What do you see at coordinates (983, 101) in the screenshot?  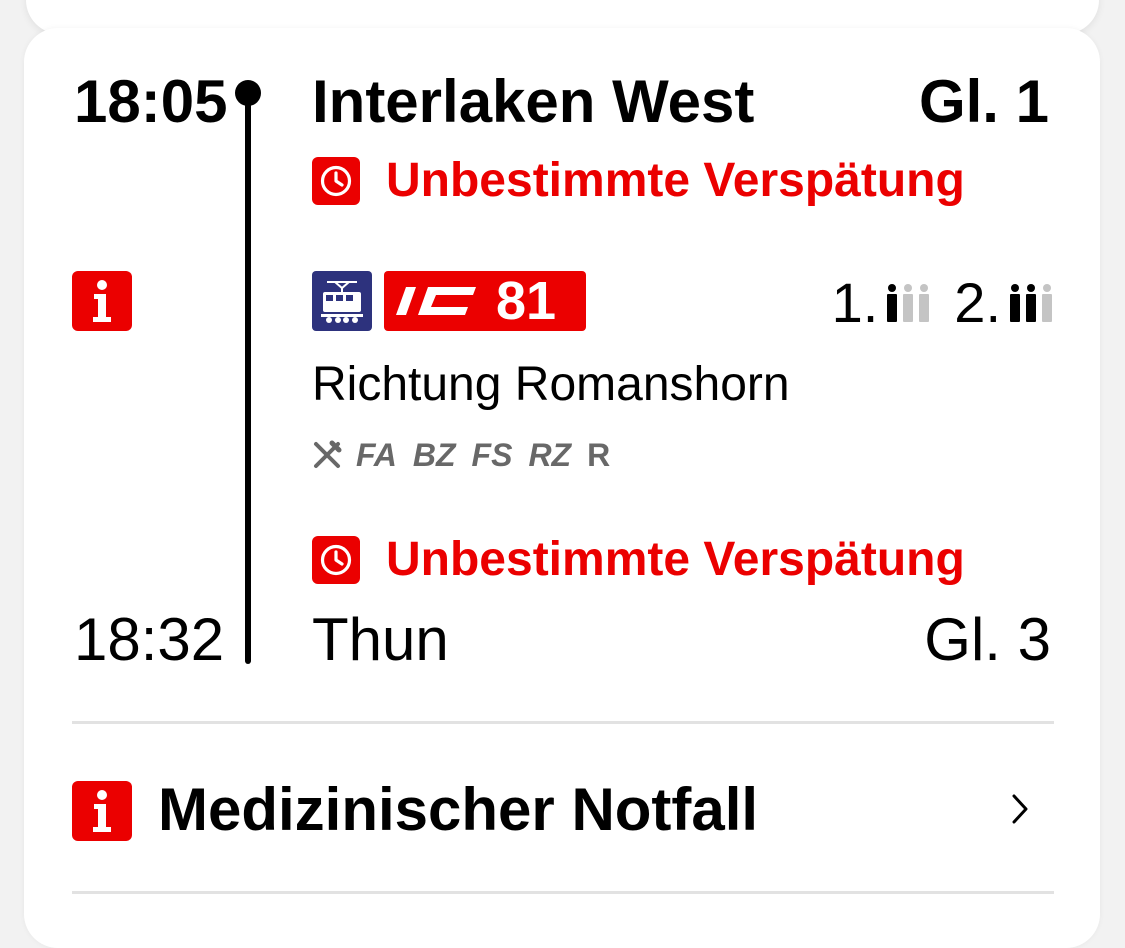 I see `departure-platform: Gl. 1` at bounding box center [983, 101].